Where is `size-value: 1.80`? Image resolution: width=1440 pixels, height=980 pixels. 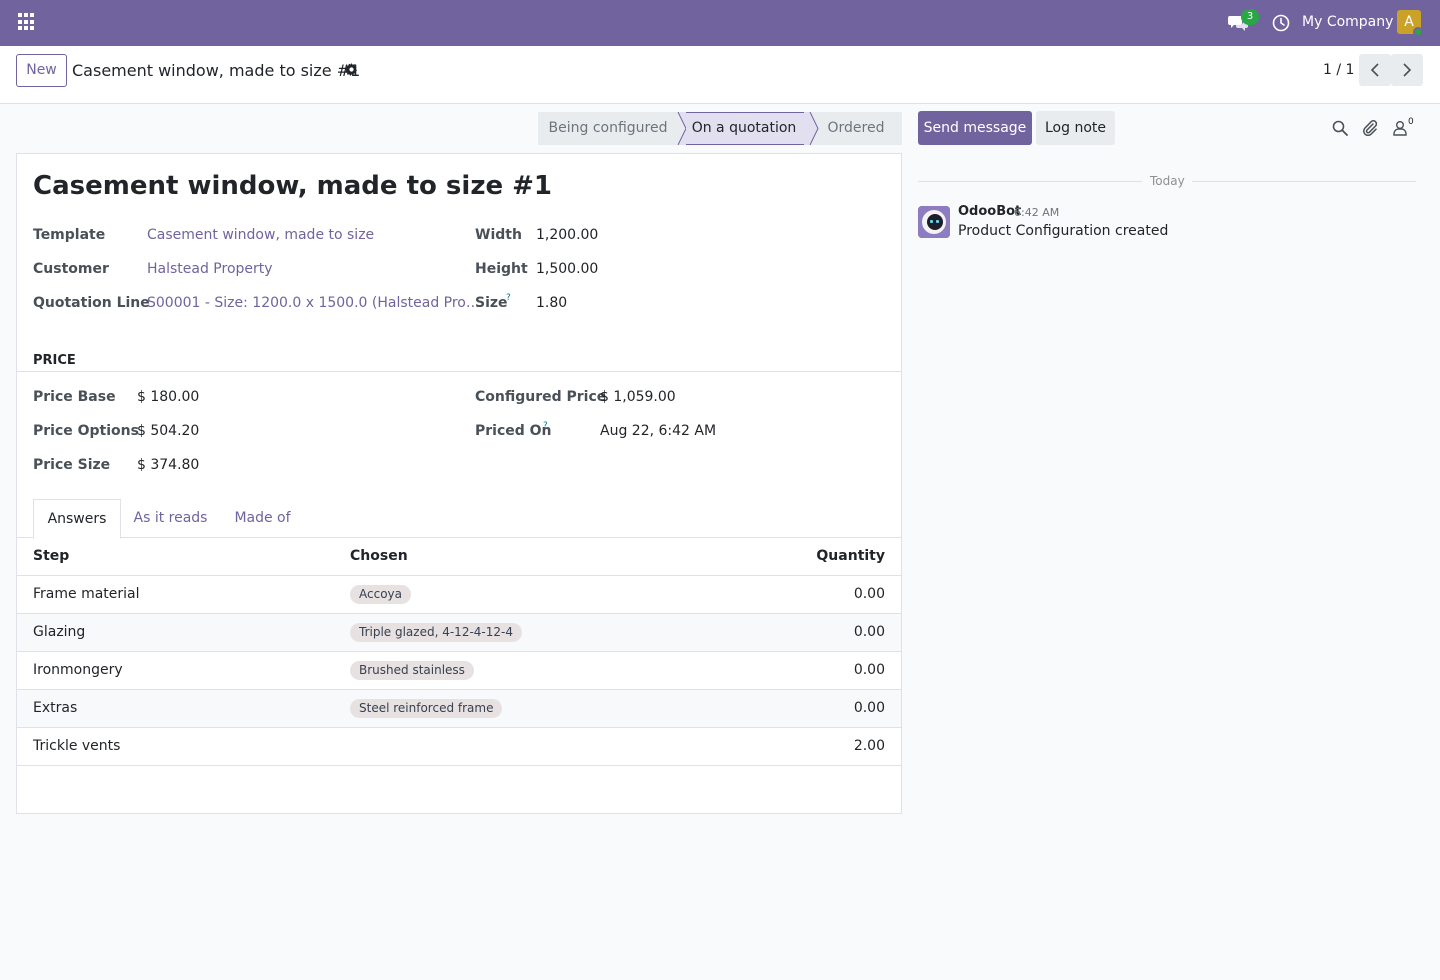 size-value: 1.80 is located at coordinates (552, 303).